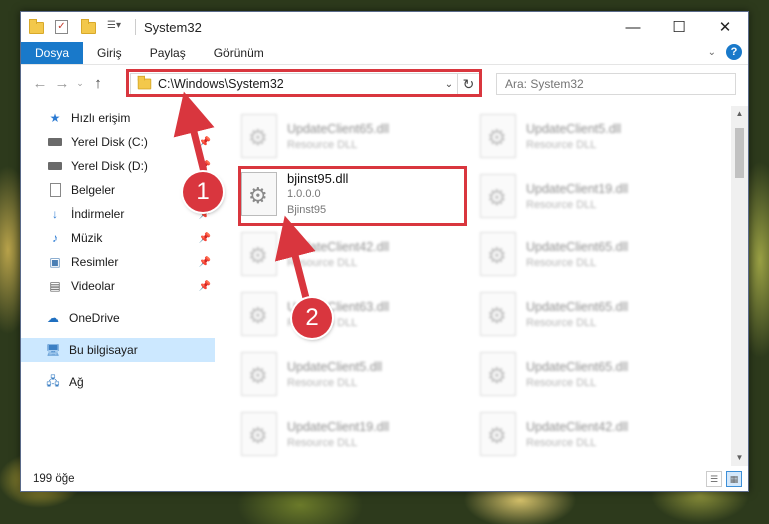 This screenshot has width=769, height=524. What do you see at coordinates (55, 238) in the screenshot?
I see `music-icon: ♪` at bounding box center [55, 238].